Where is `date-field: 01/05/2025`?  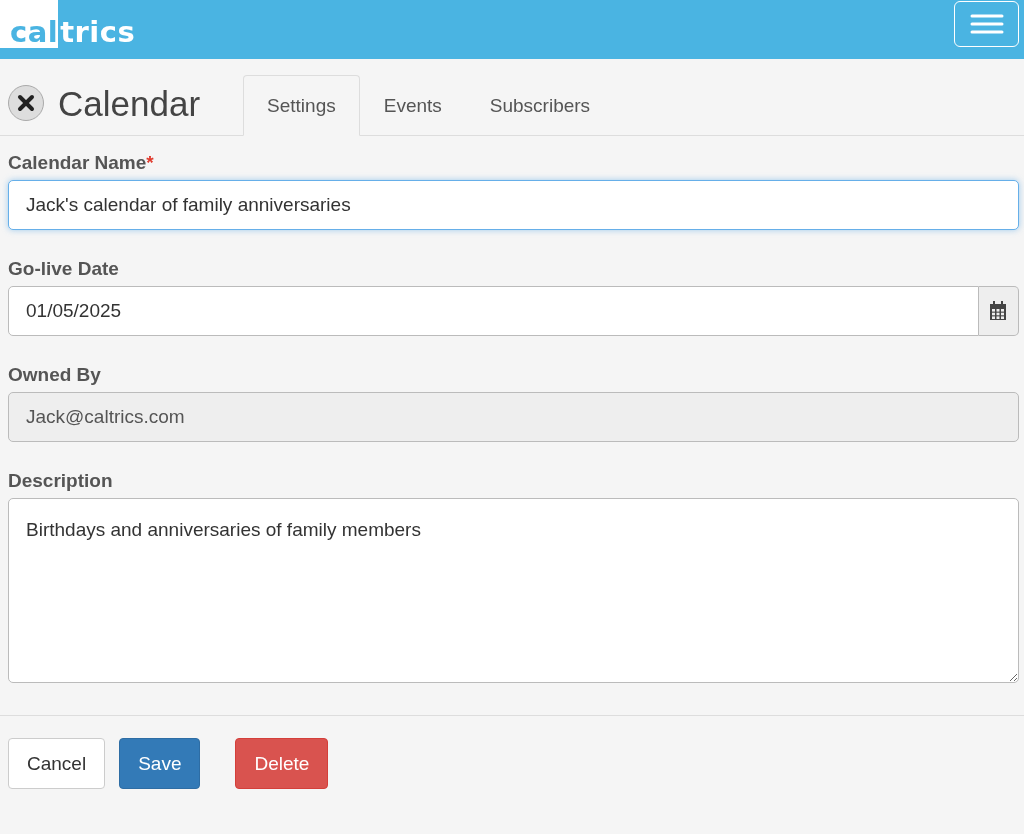
date-field: 01/05/2025 is located at coordinates (493, 311).